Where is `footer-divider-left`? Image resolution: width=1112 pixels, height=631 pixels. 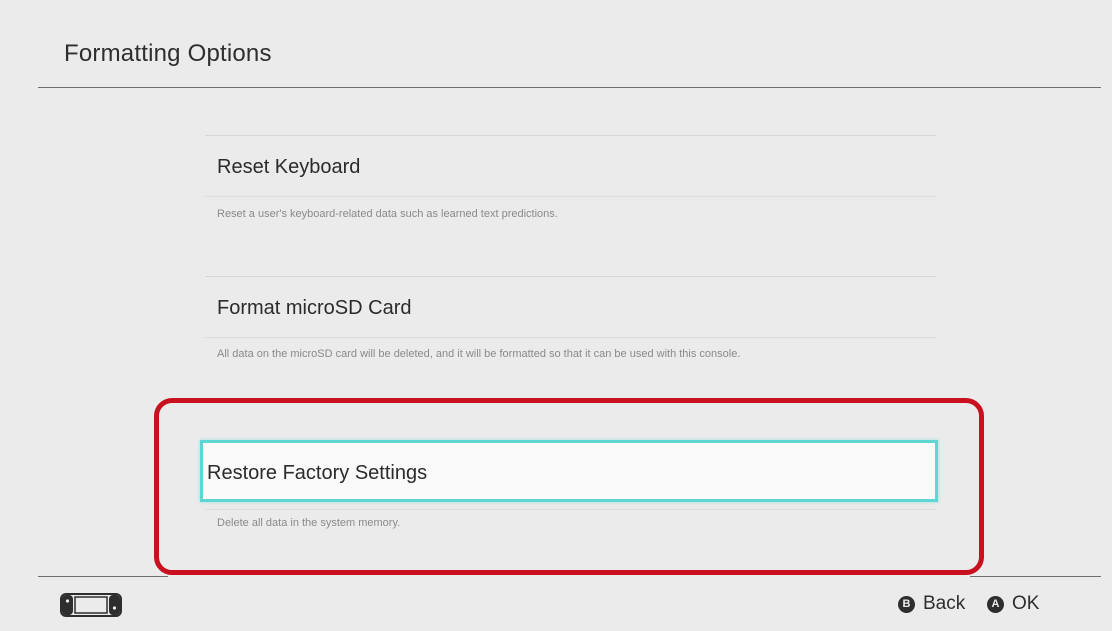 footer-divider-left is located at coordinates (103, 576).